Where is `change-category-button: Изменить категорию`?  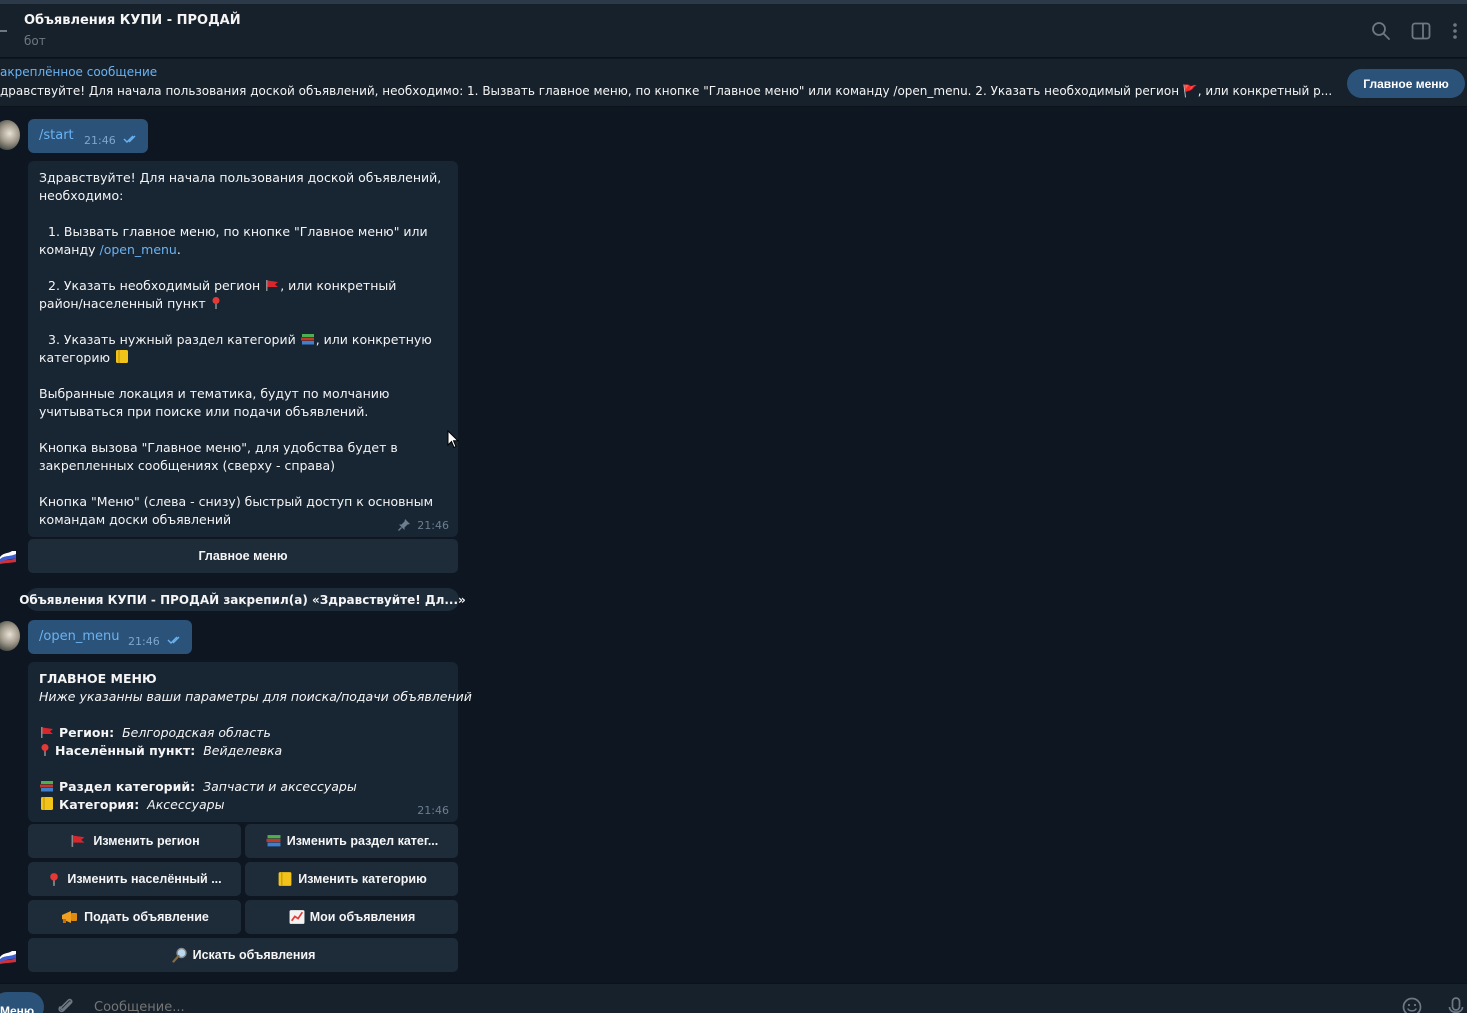 change-category-button: Изменить категорию is located at coordinates (351, 879).